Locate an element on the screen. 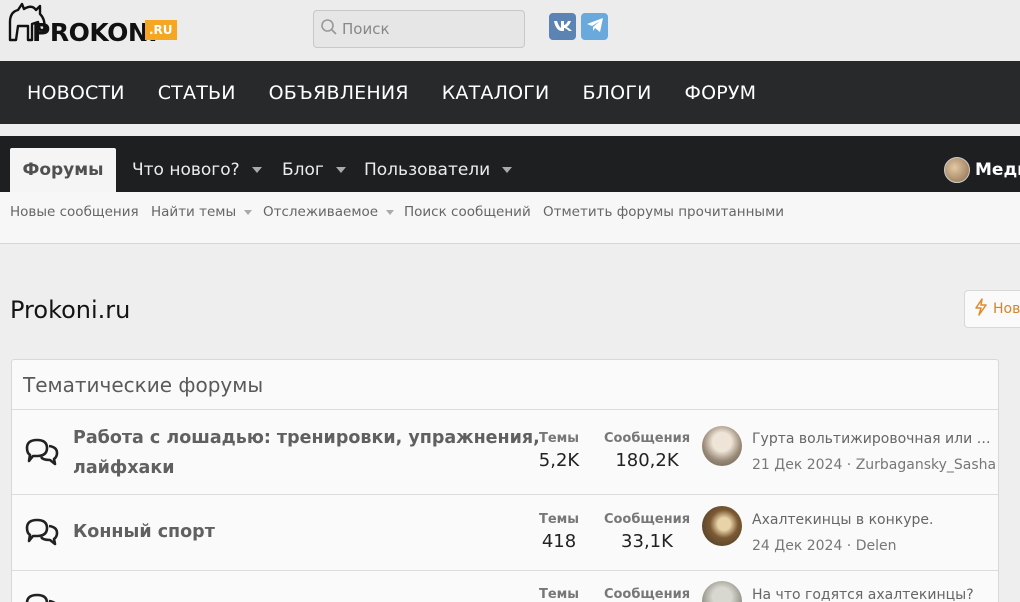  page-title: Prokoni.ru is located at coordinates (70, 310).